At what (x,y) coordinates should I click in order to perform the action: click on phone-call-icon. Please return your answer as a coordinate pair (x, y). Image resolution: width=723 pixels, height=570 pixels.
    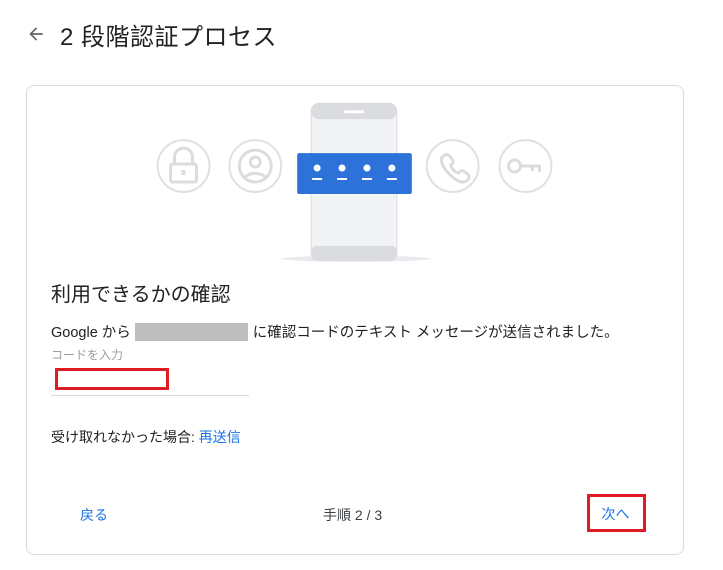
    Looking at the image, I should click on (452, 166).